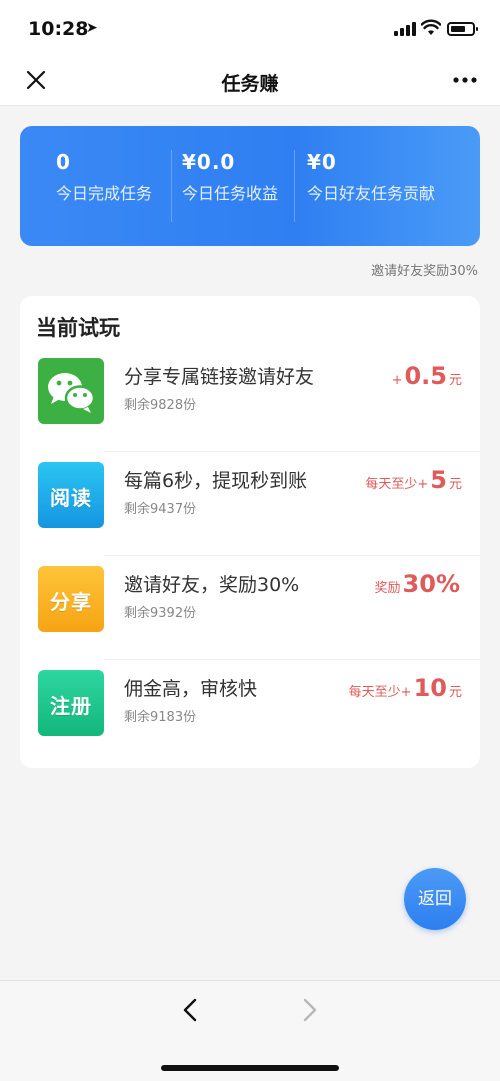 This screenshot has height=1081, width=500. Describe the element at coordinates (209, 162) in the screenshot. I see `stat-value: ¥0.0` at that location.